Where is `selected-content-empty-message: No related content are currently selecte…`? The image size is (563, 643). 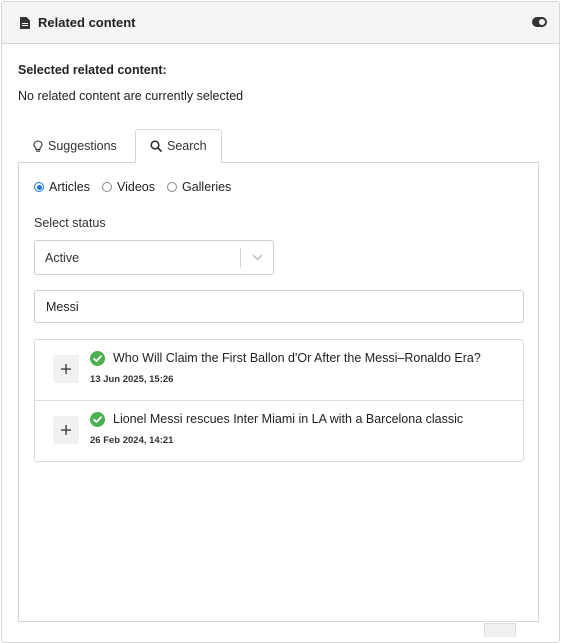 selected-content-empty-message: No related content are currently selecte… is located at coordinates (131, 96).